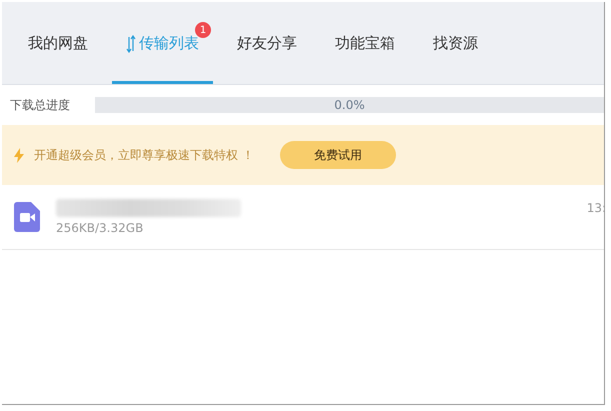 The image size is (611, 411). I want to click on progress-label: 下载总进度, so click(40, 105).